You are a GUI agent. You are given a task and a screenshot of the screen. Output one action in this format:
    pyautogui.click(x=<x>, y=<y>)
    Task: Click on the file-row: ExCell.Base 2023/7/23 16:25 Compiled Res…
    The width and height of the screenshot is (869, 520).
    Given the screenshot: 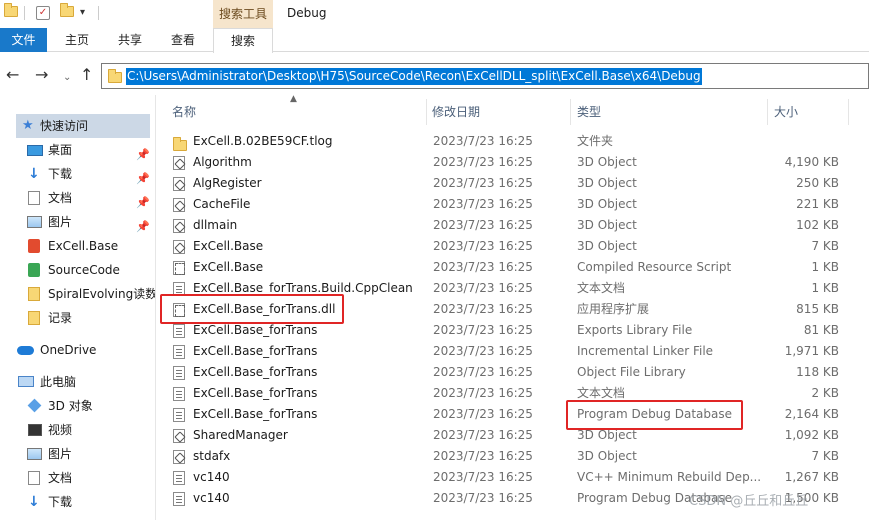 What is the action you would take?
    pyautogui.click(x=512, y=267)
    